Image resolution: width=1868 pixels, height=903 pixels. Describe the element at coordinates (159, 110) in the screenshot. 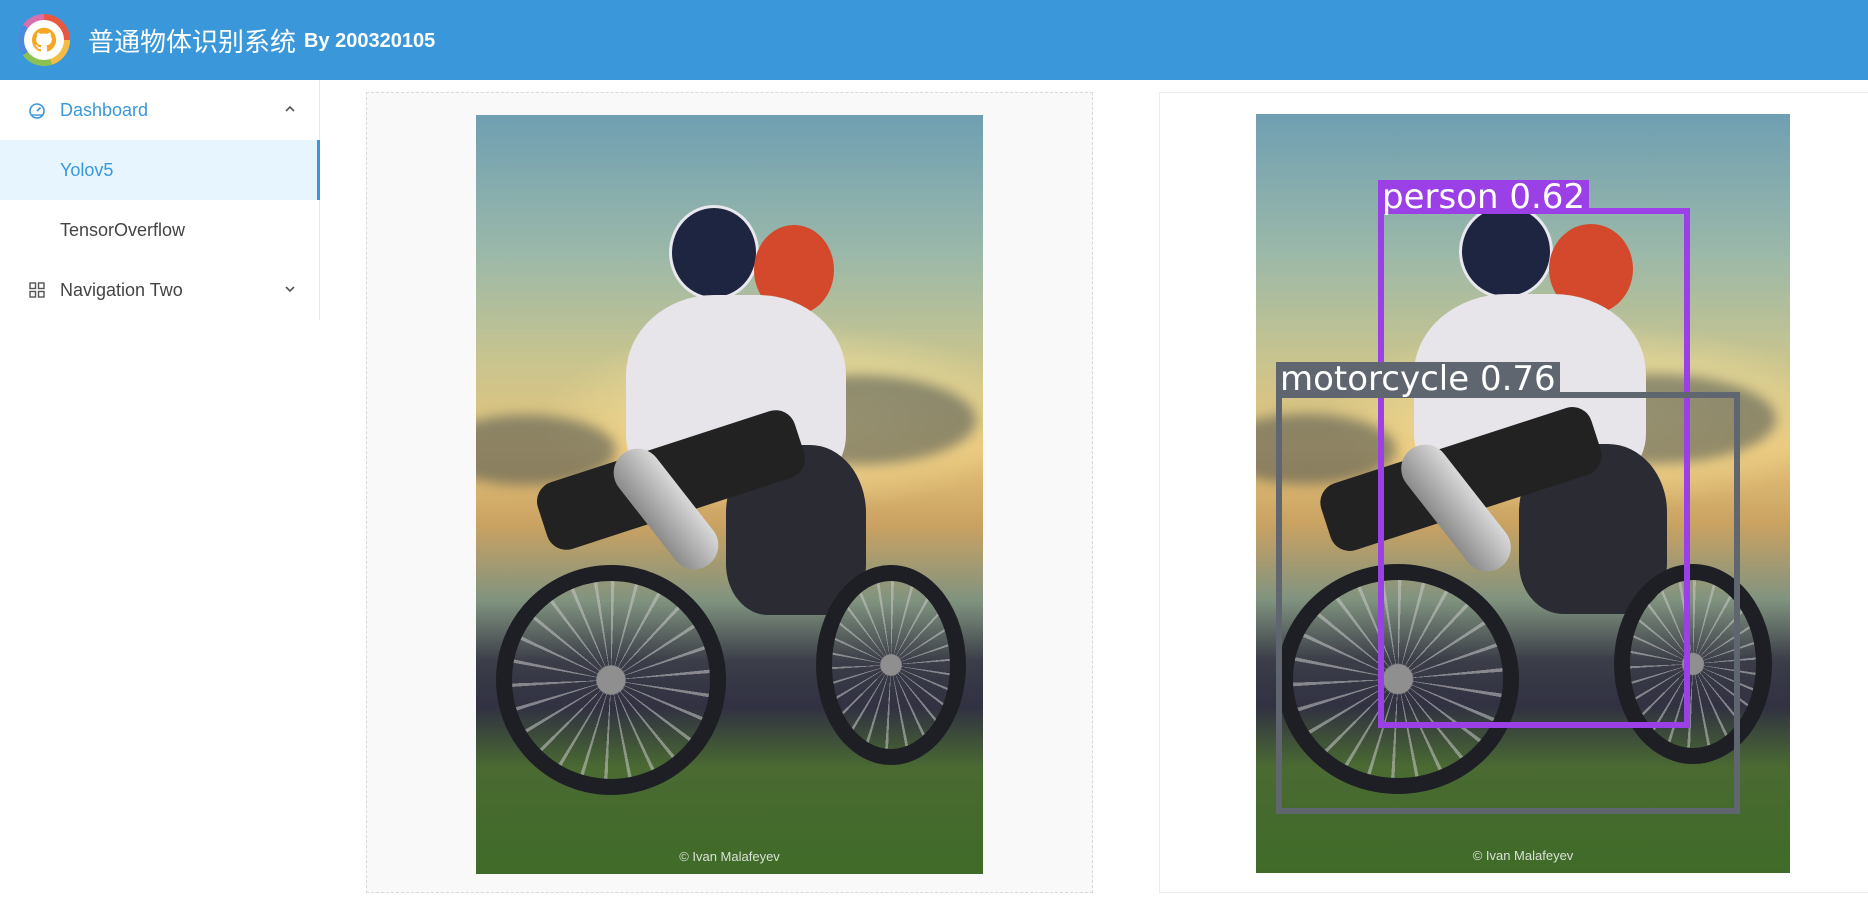

I see `sidebar-item-dashboard: Dashboard` at that location.